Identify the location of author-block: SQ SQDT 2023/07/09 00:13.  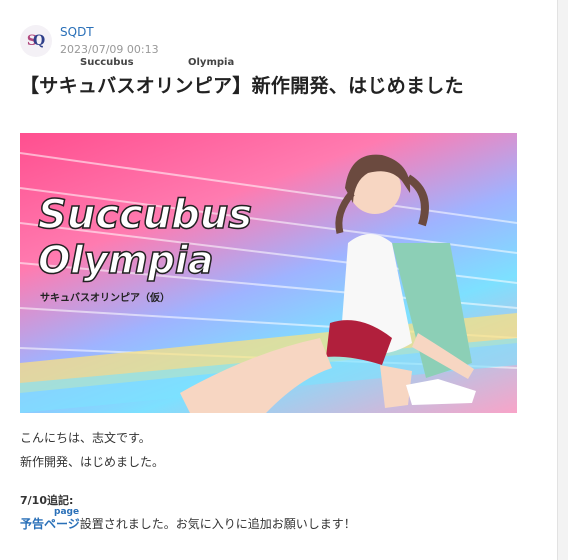
(89, 41).